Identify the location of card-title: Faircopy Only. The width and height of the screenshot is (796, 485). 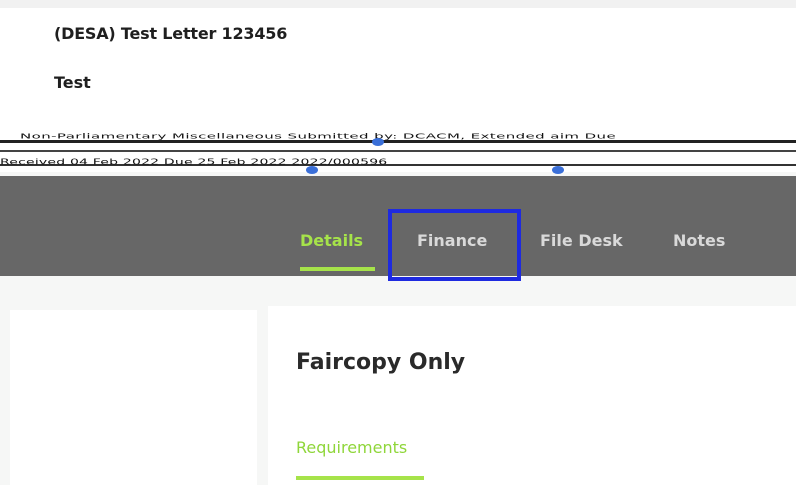
(381, 362).